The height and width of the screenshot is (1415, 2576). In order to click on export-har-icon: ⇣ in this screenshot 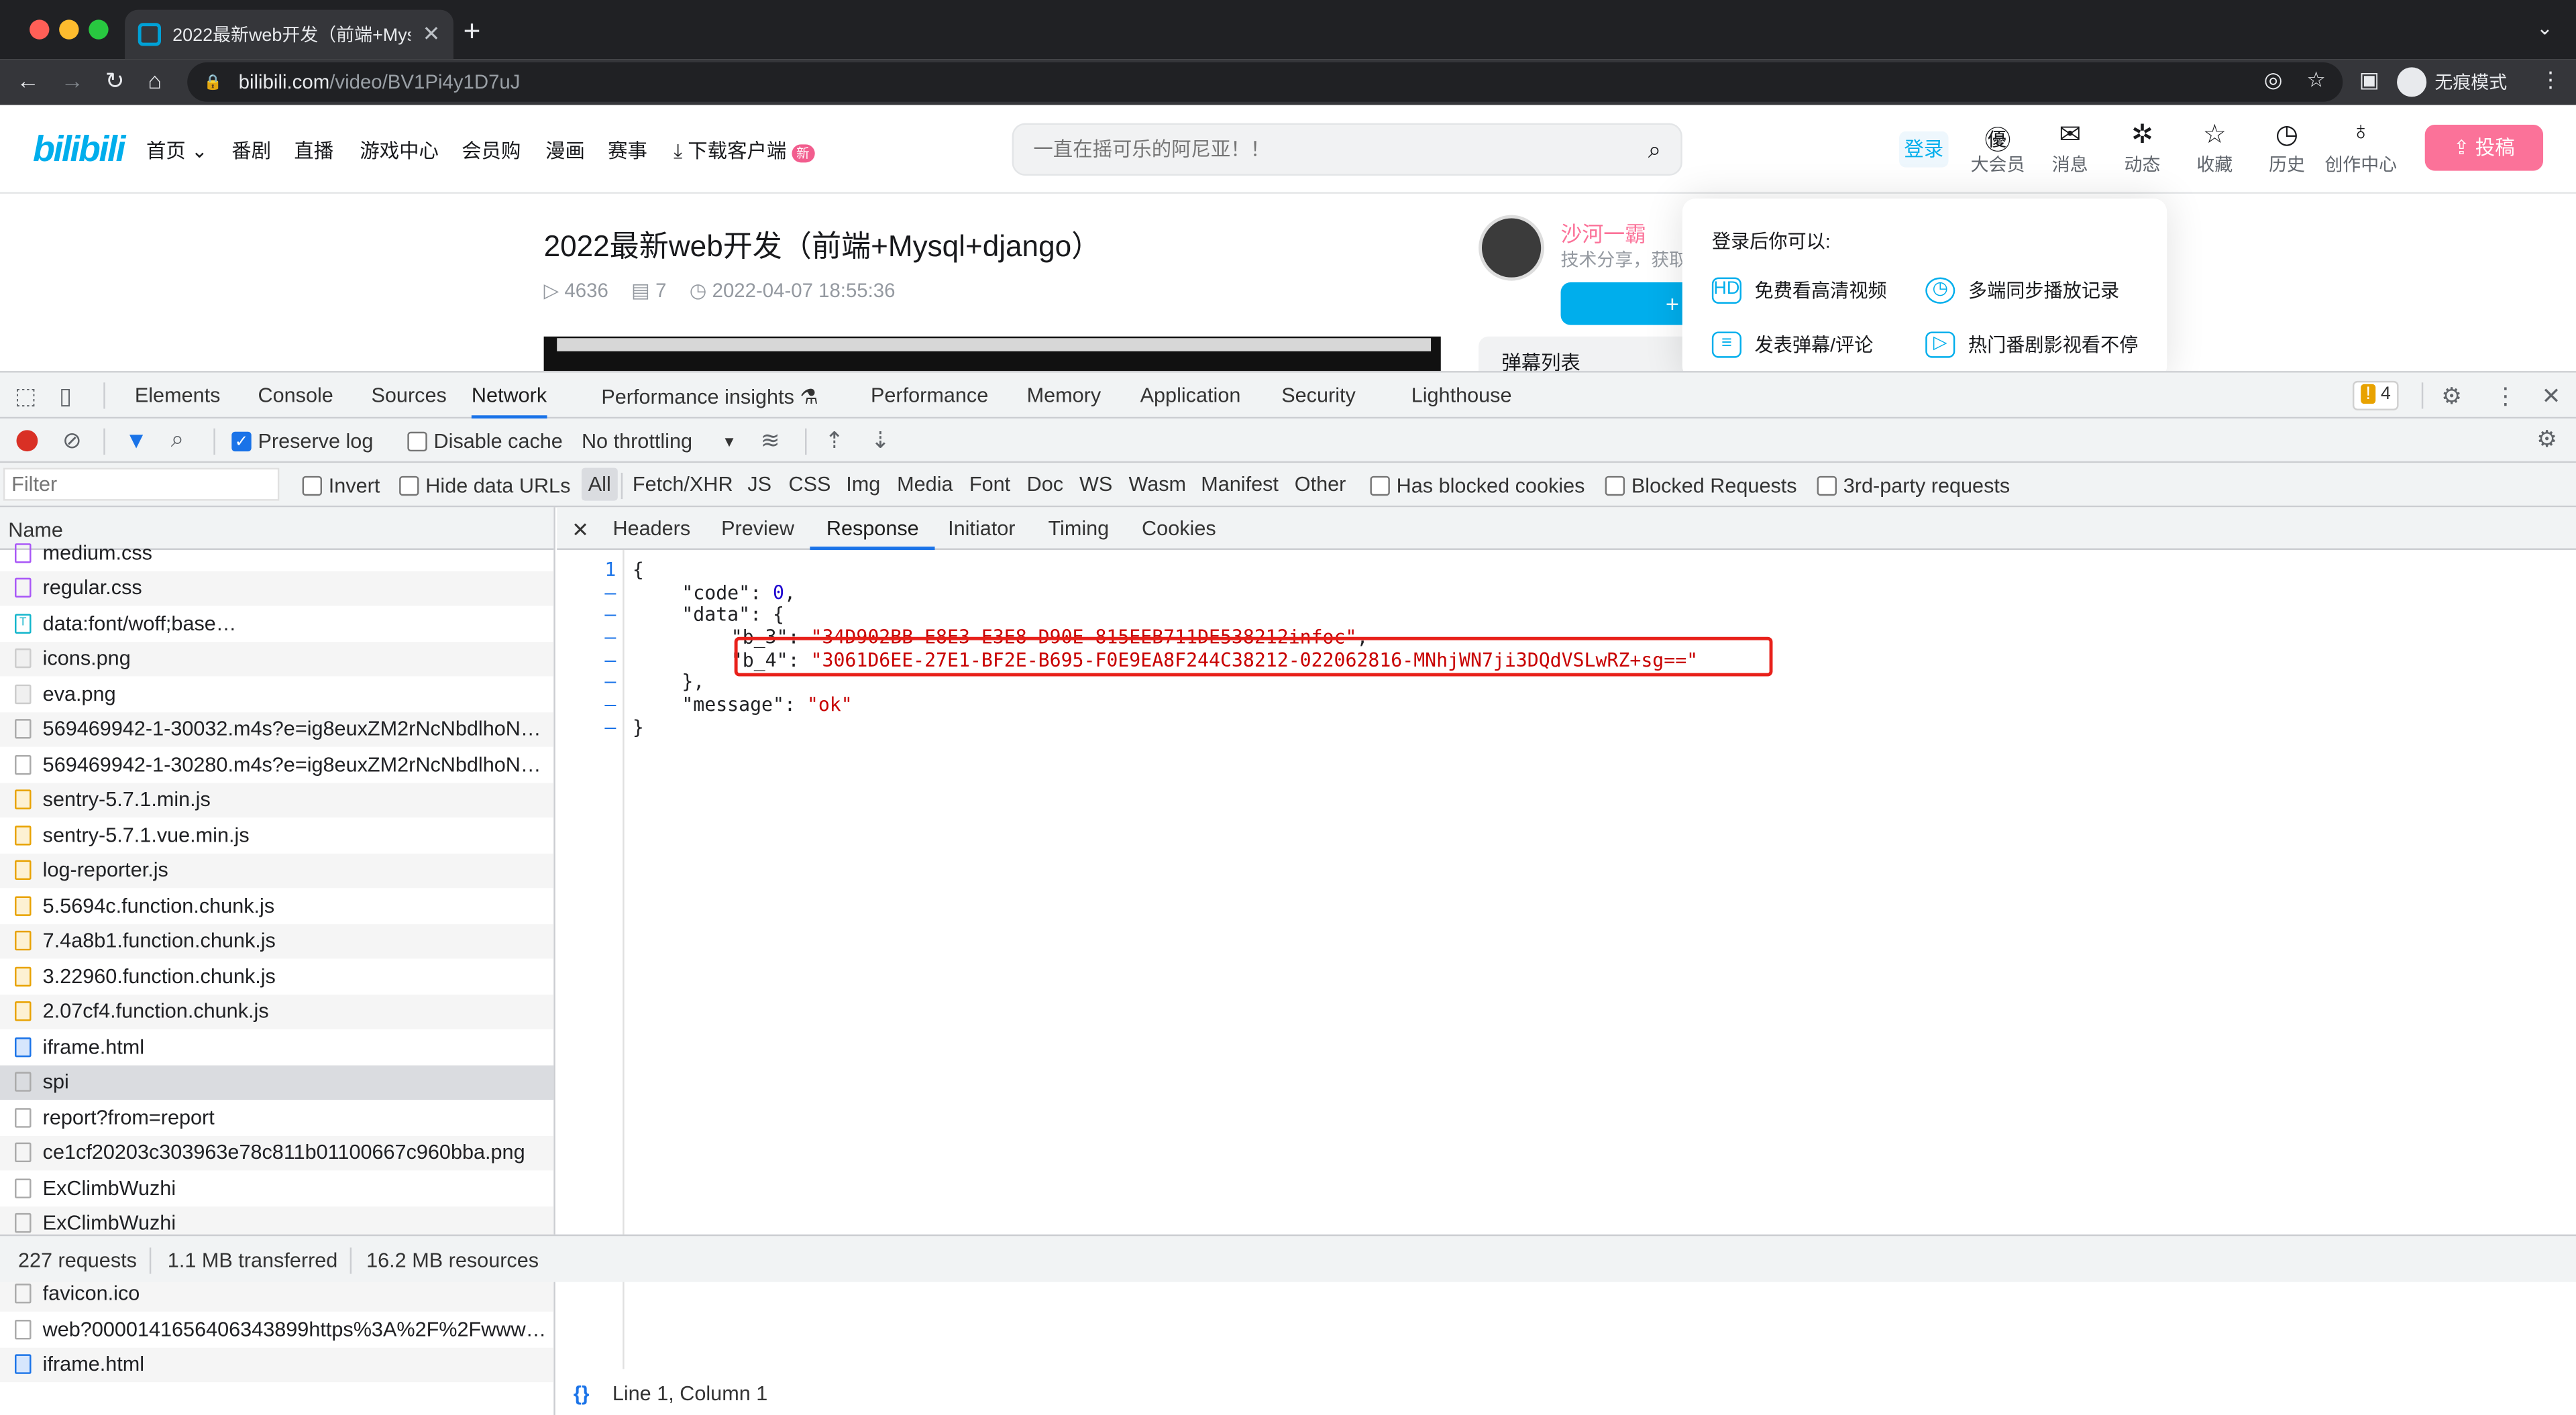, I will do `click(880, 441)`.